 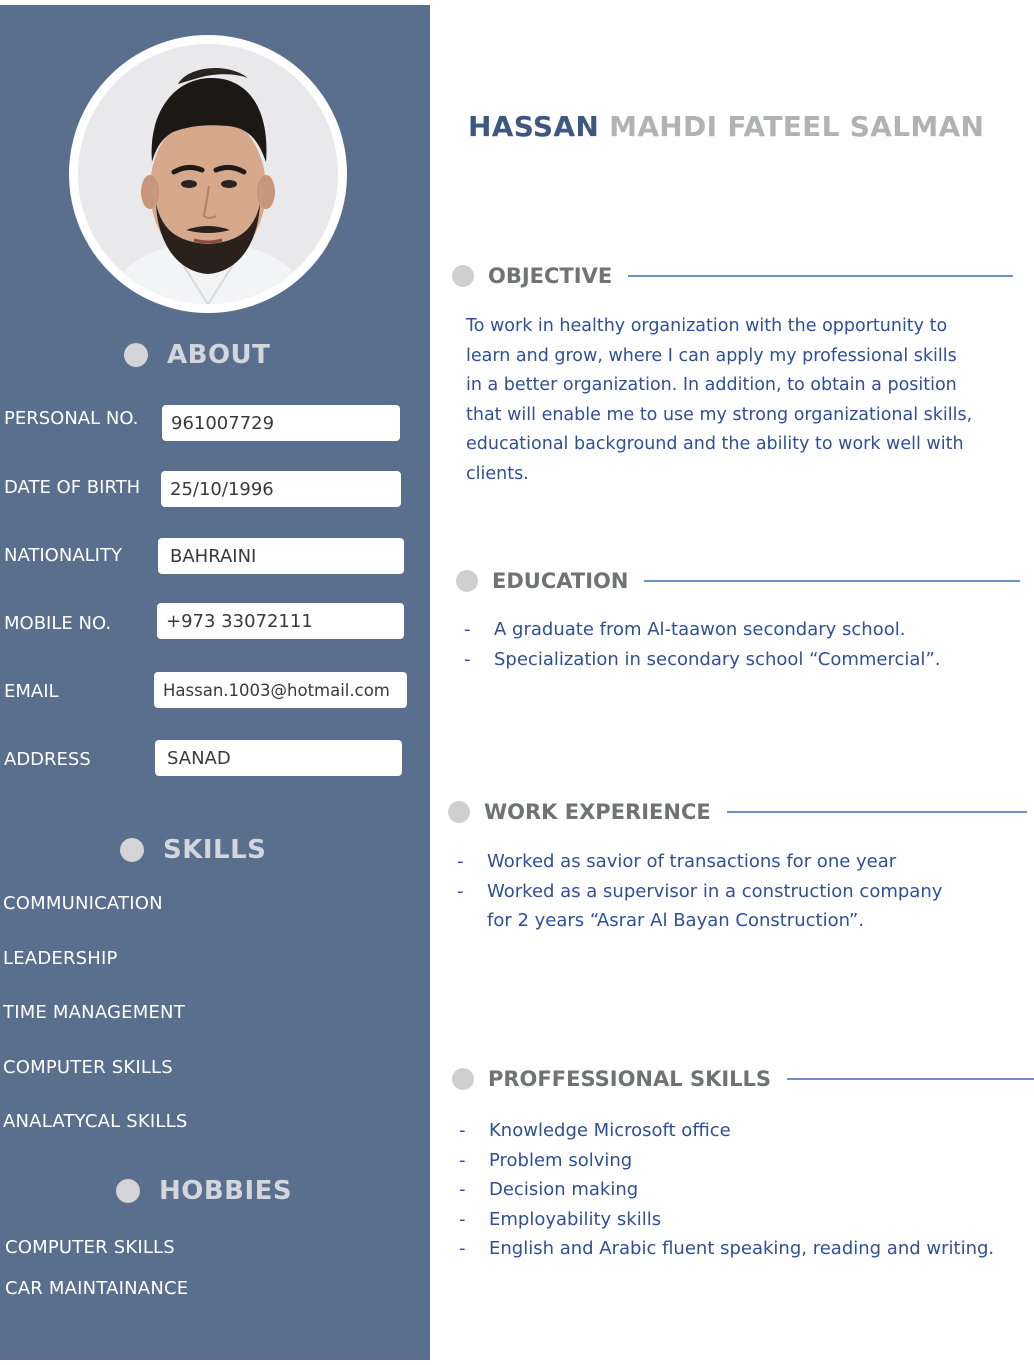 What do you see at coordinates (83, 903) in the screenshot?
I see `skill-item: COMMUNICATION` at bounding box center [83, 903].